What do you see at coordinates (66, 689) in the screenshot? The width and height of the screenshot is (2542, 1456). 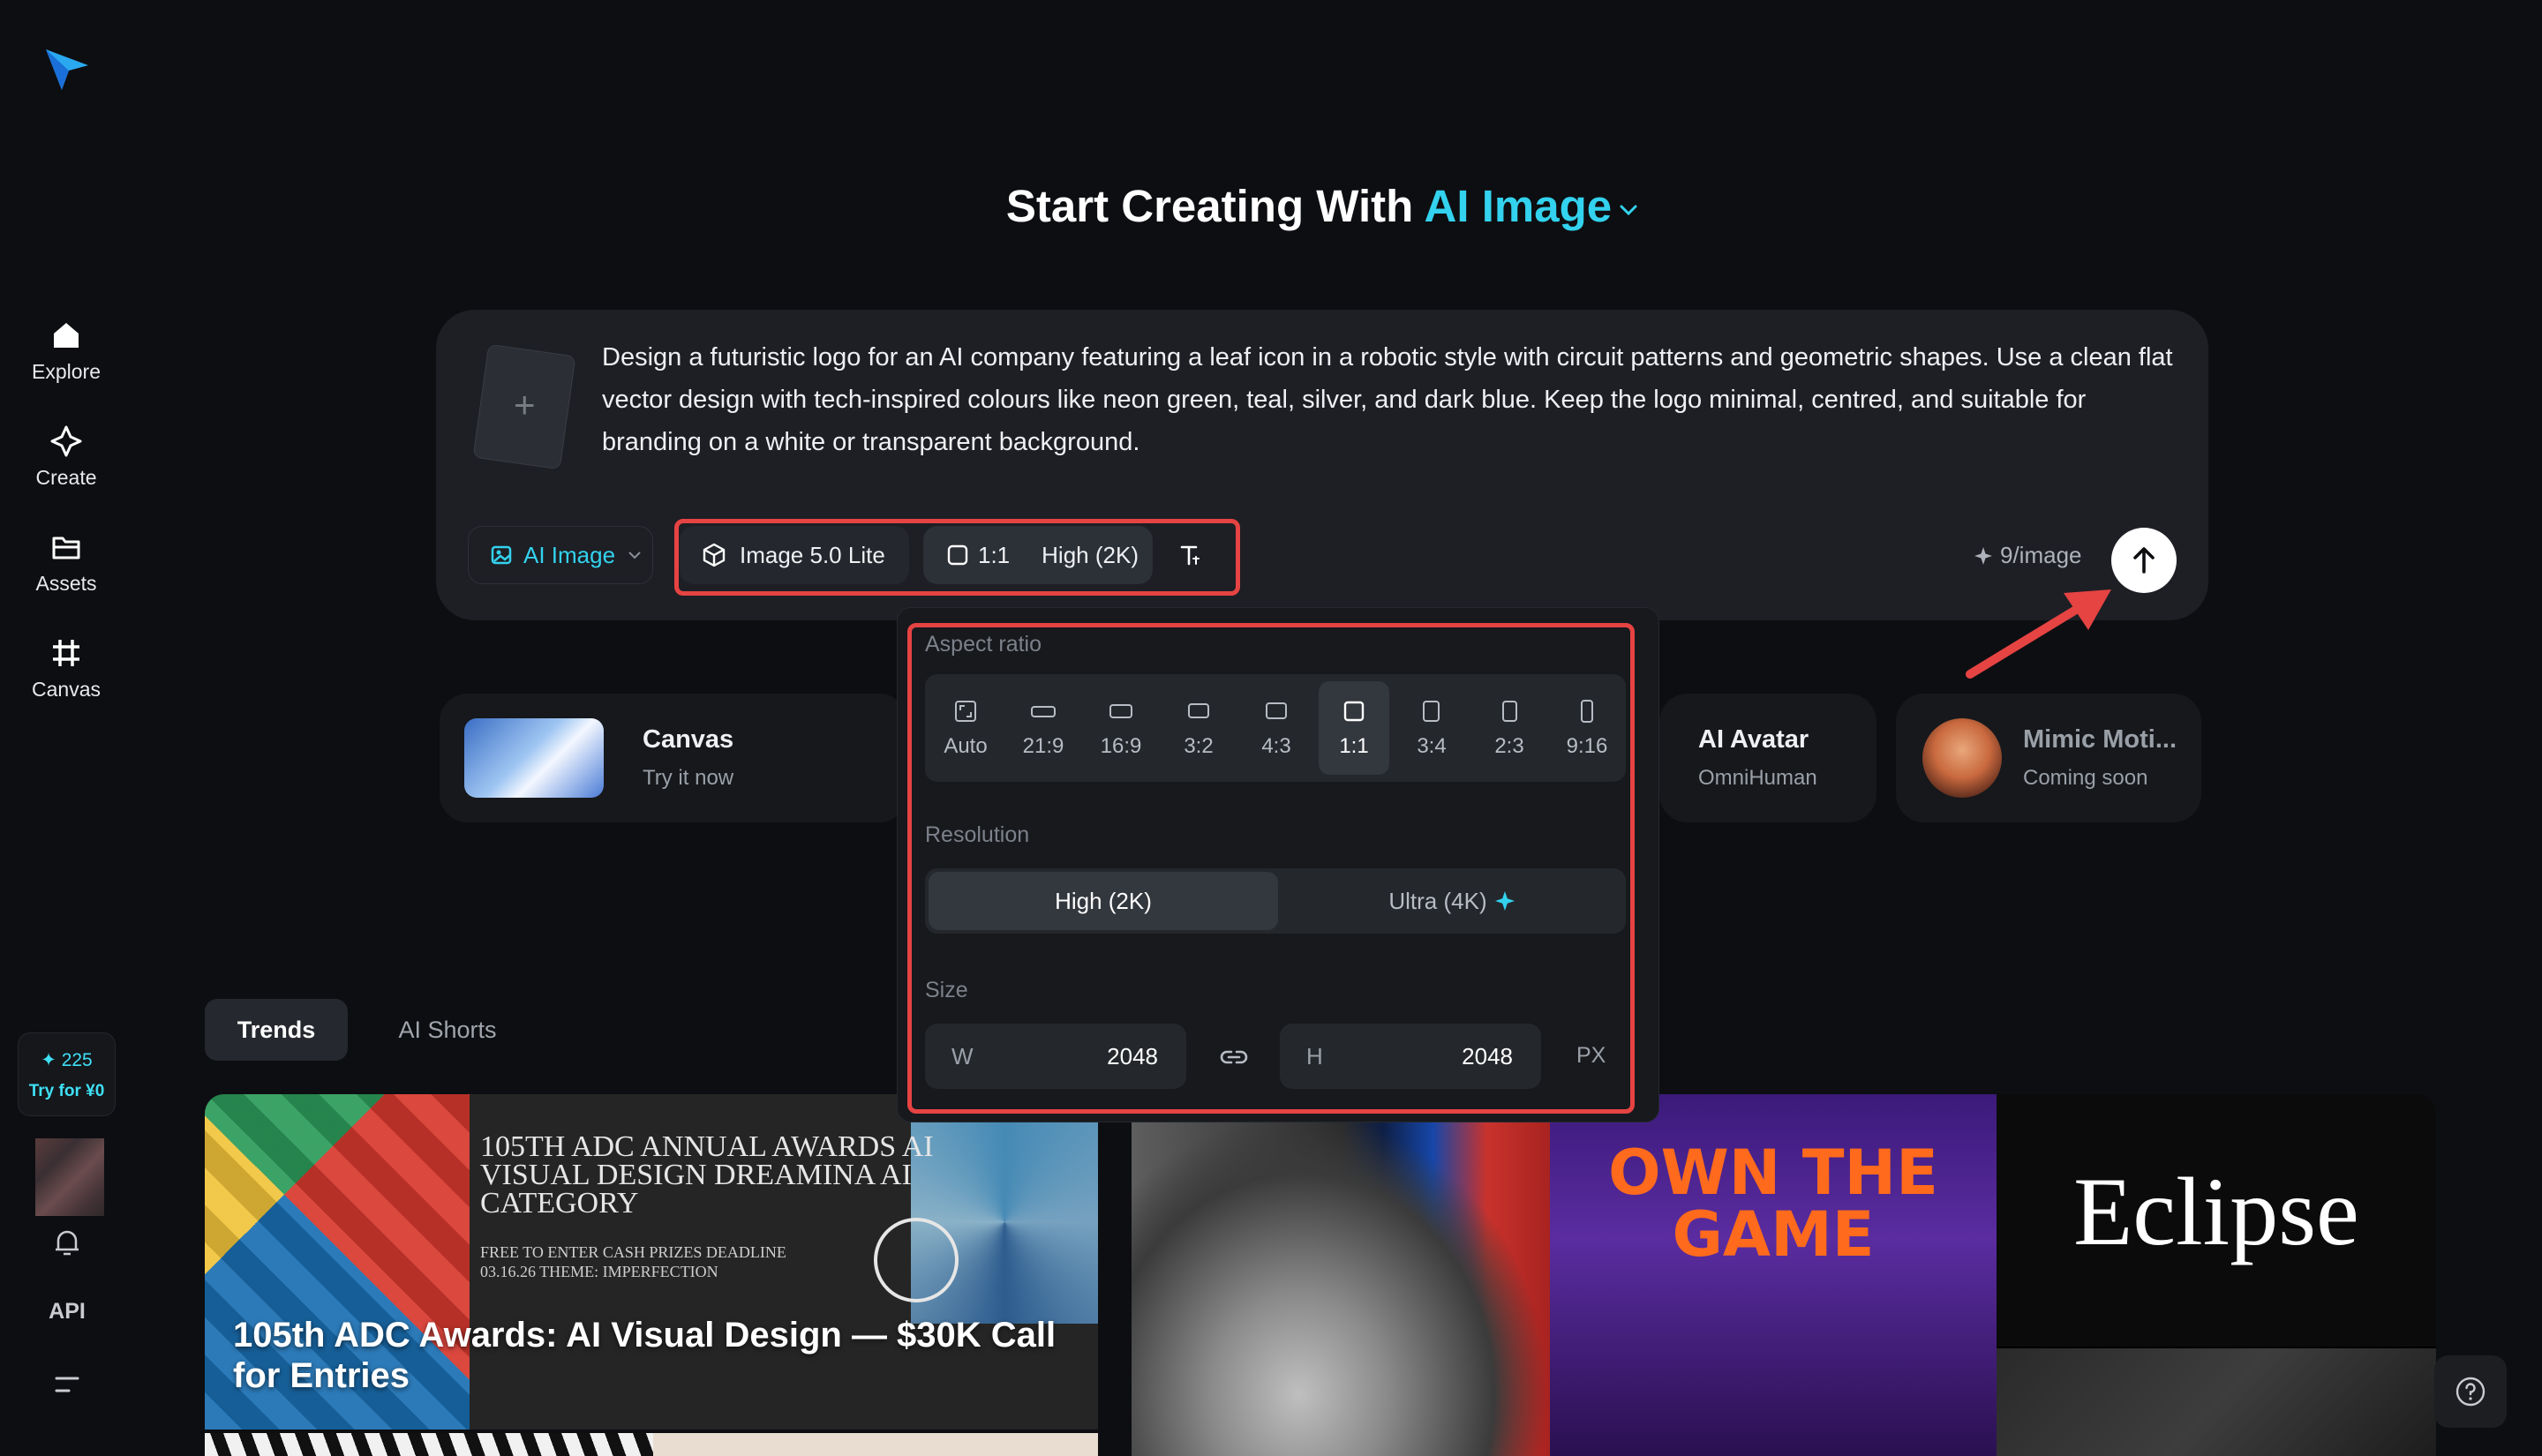 I see `sidebar-item-label: Canvas` at bounding box center [66, 689].